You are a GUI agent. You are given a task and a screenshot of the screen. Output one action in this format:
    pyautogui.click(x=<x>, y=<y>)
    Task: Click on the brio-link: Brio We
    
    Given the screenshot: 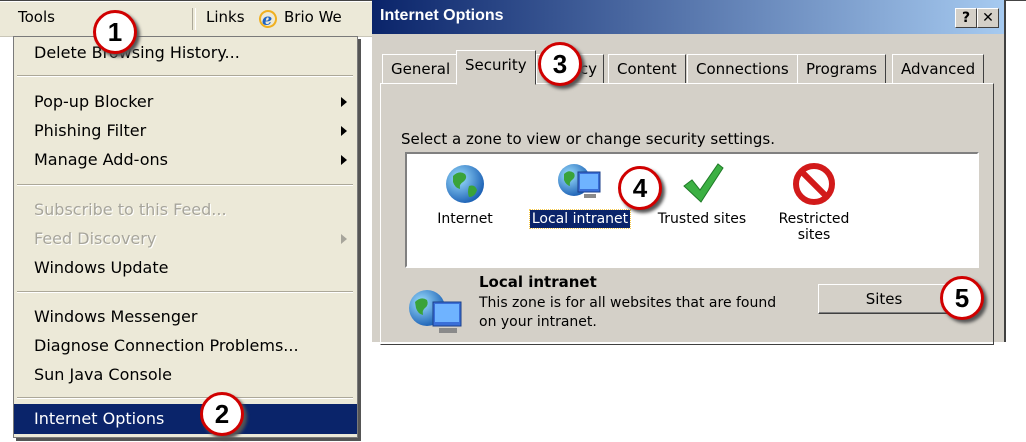 What is the action you would take?
    pyautogui.click(x=313, y=17)
    